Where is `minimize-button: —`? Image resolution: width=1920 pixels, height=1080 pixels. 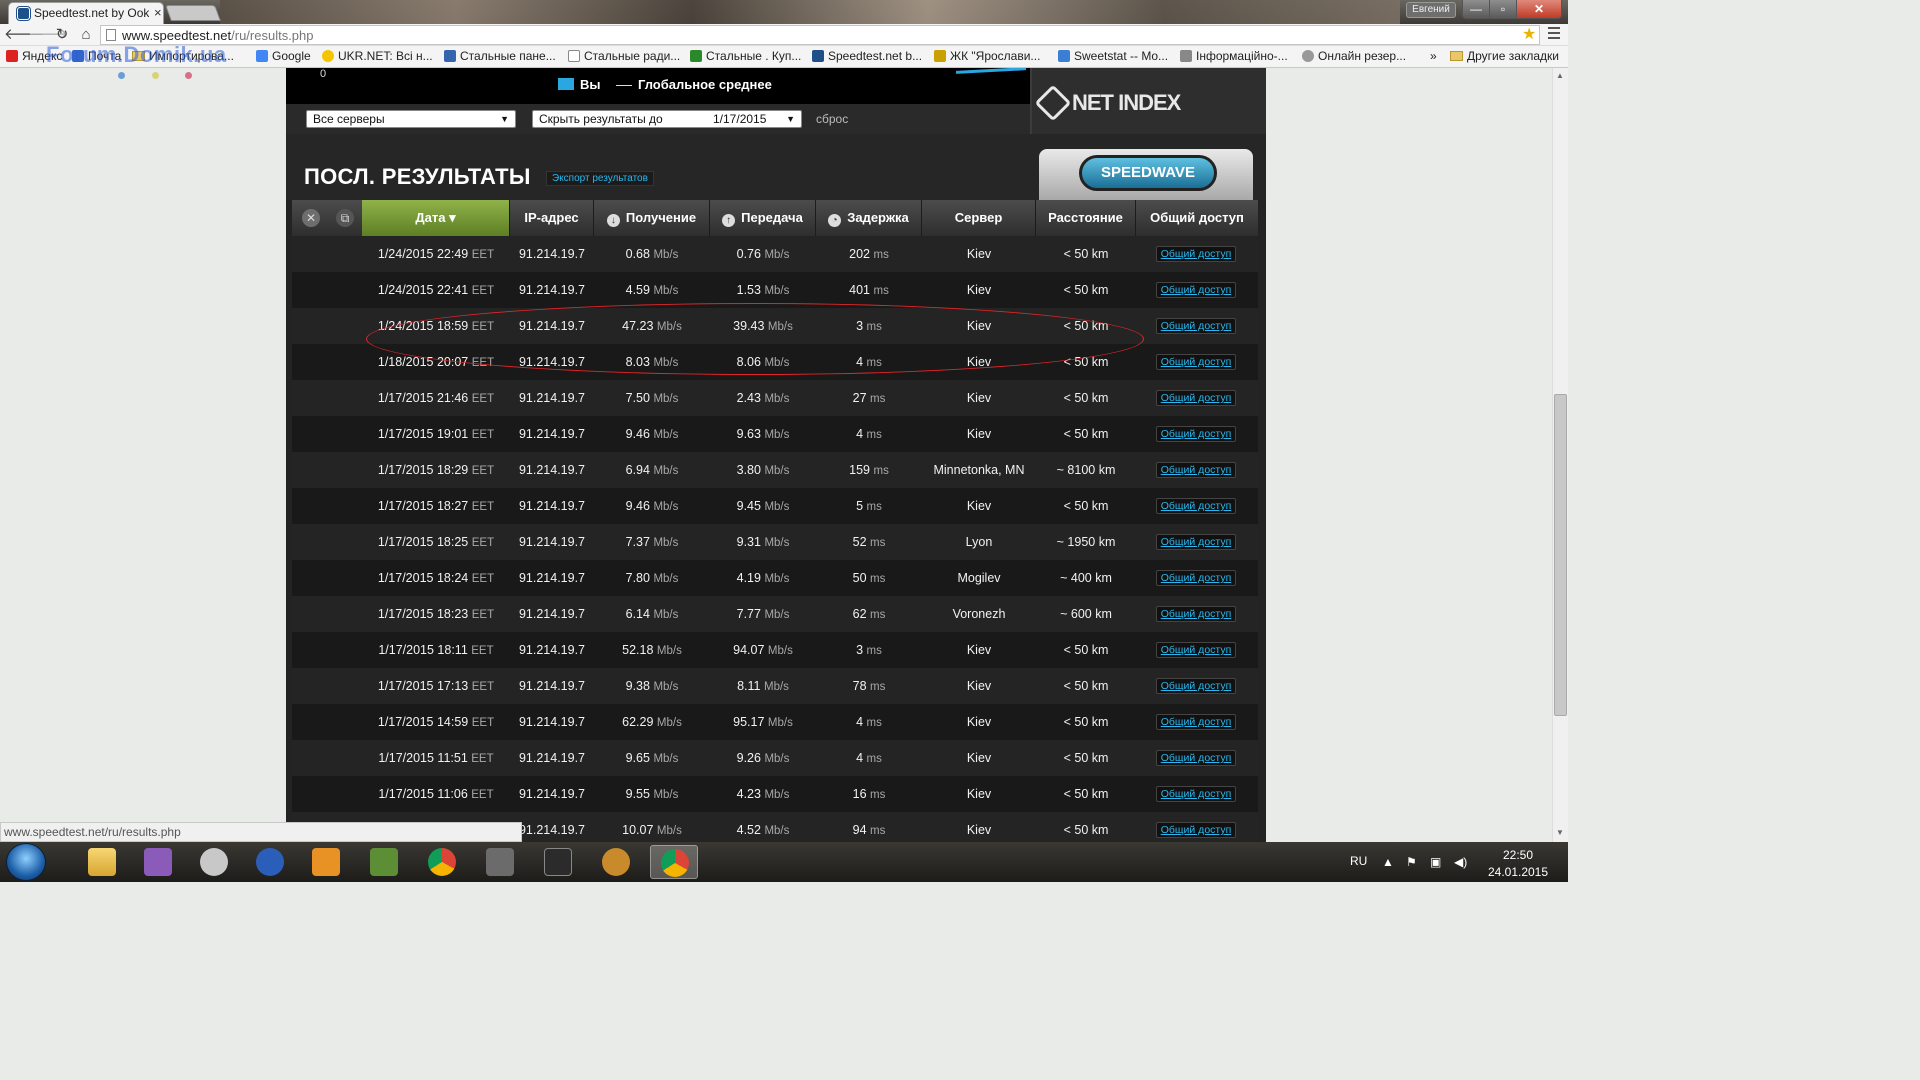 minimize-button: — is located at coordinates (1476, 9).